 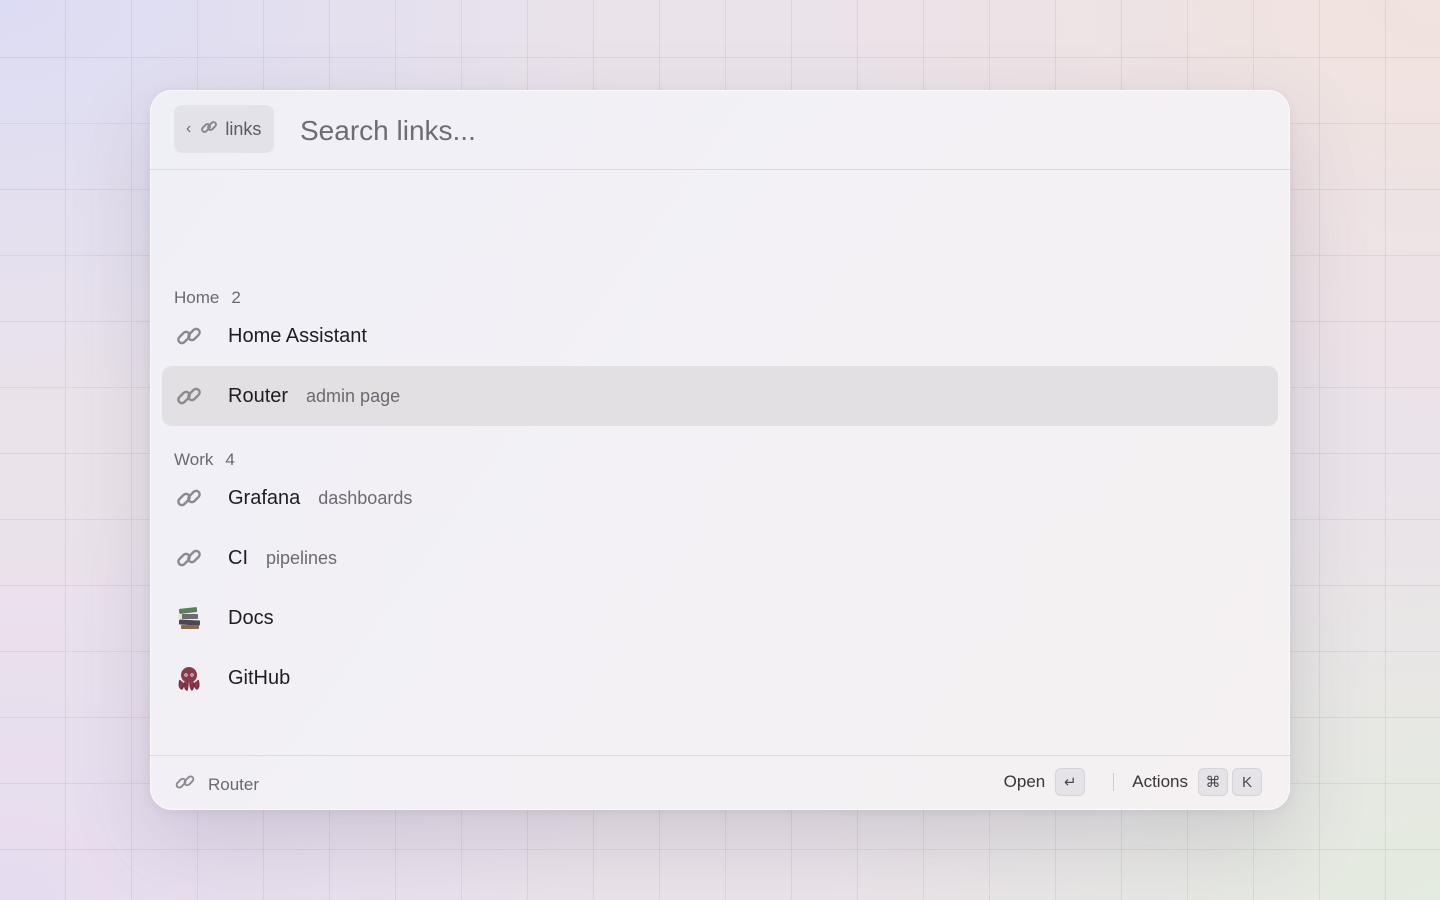 What do you see at coordinates (1247, 782) in the screenshot?
I see `k-key: K` at bounding box center [1247, 782].